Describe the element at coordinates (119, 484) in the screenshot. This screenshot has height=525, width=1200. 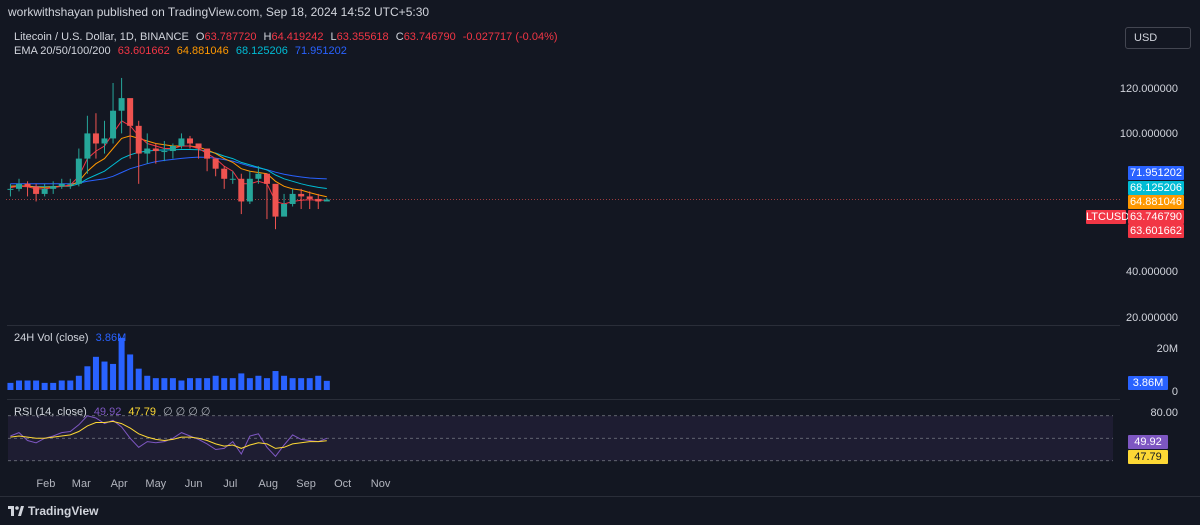
I see `time-axis-label: Apr` at that location.